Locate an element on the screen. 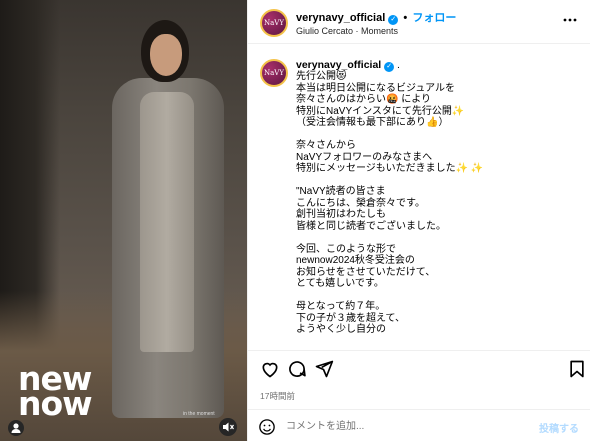 The height and width of the screenshot is (441, 590). comment-bar: 投稿する is located at coordinates (419, 425).